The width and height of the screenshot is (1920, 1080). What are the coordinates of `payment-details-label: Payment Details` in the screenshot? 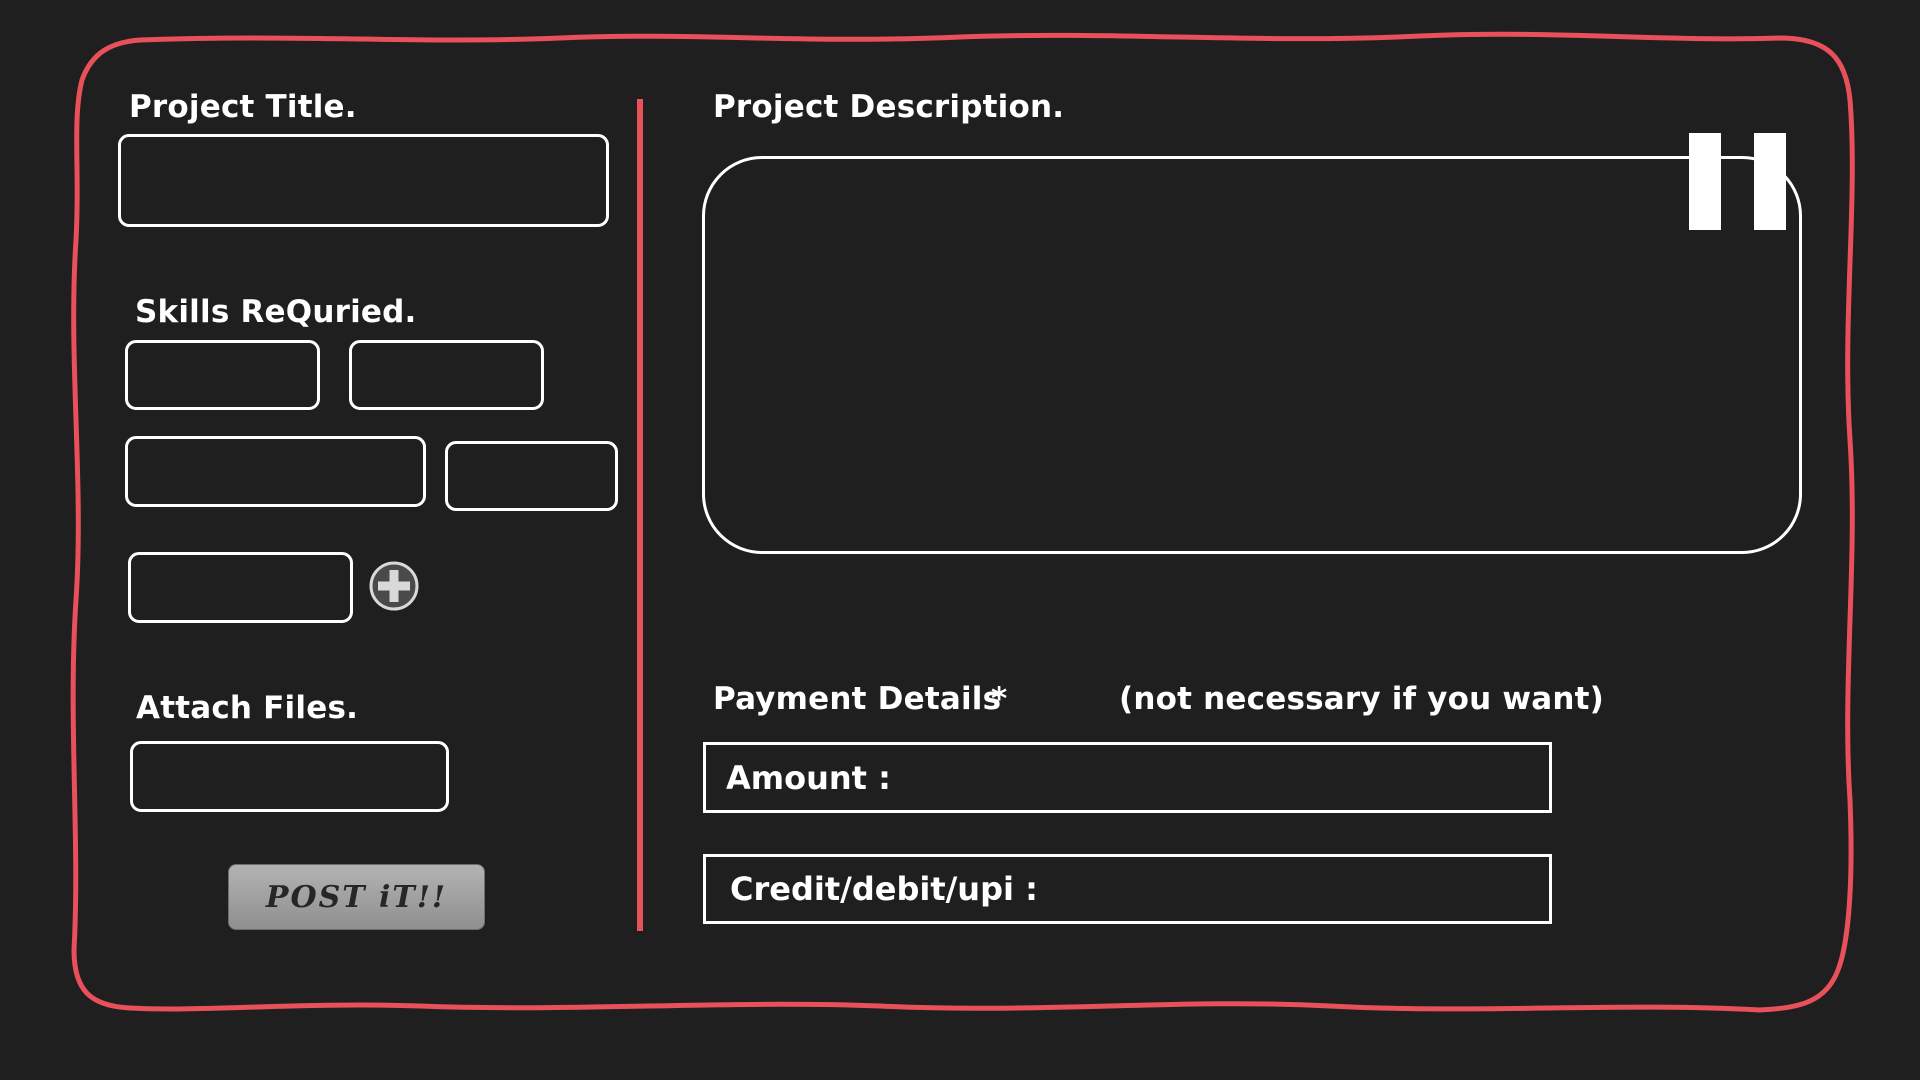 It's located at (857, 699).